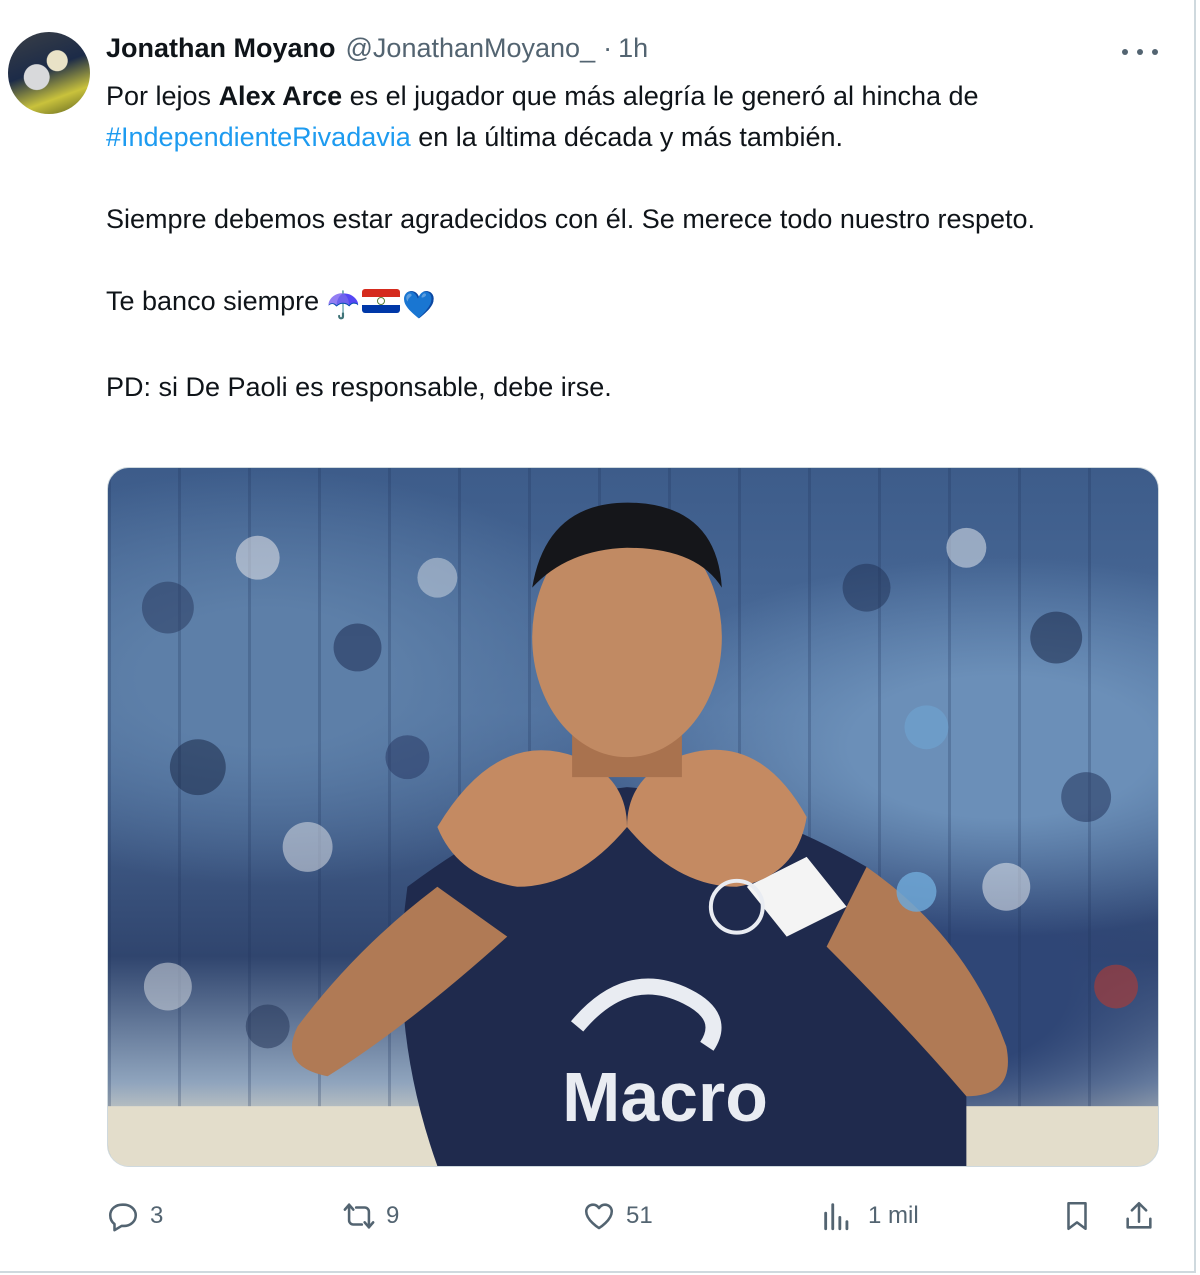 The width and height of the screenshot is (1200, 1275). What do you see at coordinates (893, 1215) in the screenshot?
I see `views-count: 1 mil` at bounding box center [893, 1215].